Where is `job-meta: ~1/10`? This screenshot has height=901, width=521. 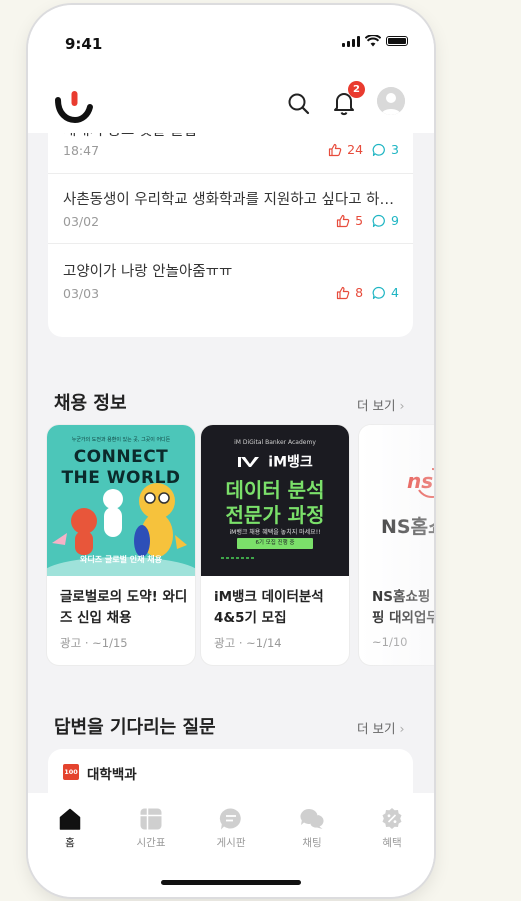
job-meta: ~1/10 is located at coordinates (390, 642).